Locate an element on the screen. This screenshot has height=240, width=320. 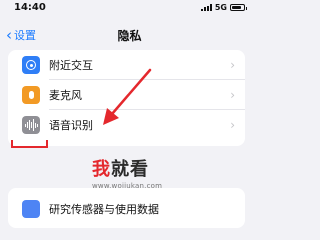
research-icon is located at coordinates (31, 209).